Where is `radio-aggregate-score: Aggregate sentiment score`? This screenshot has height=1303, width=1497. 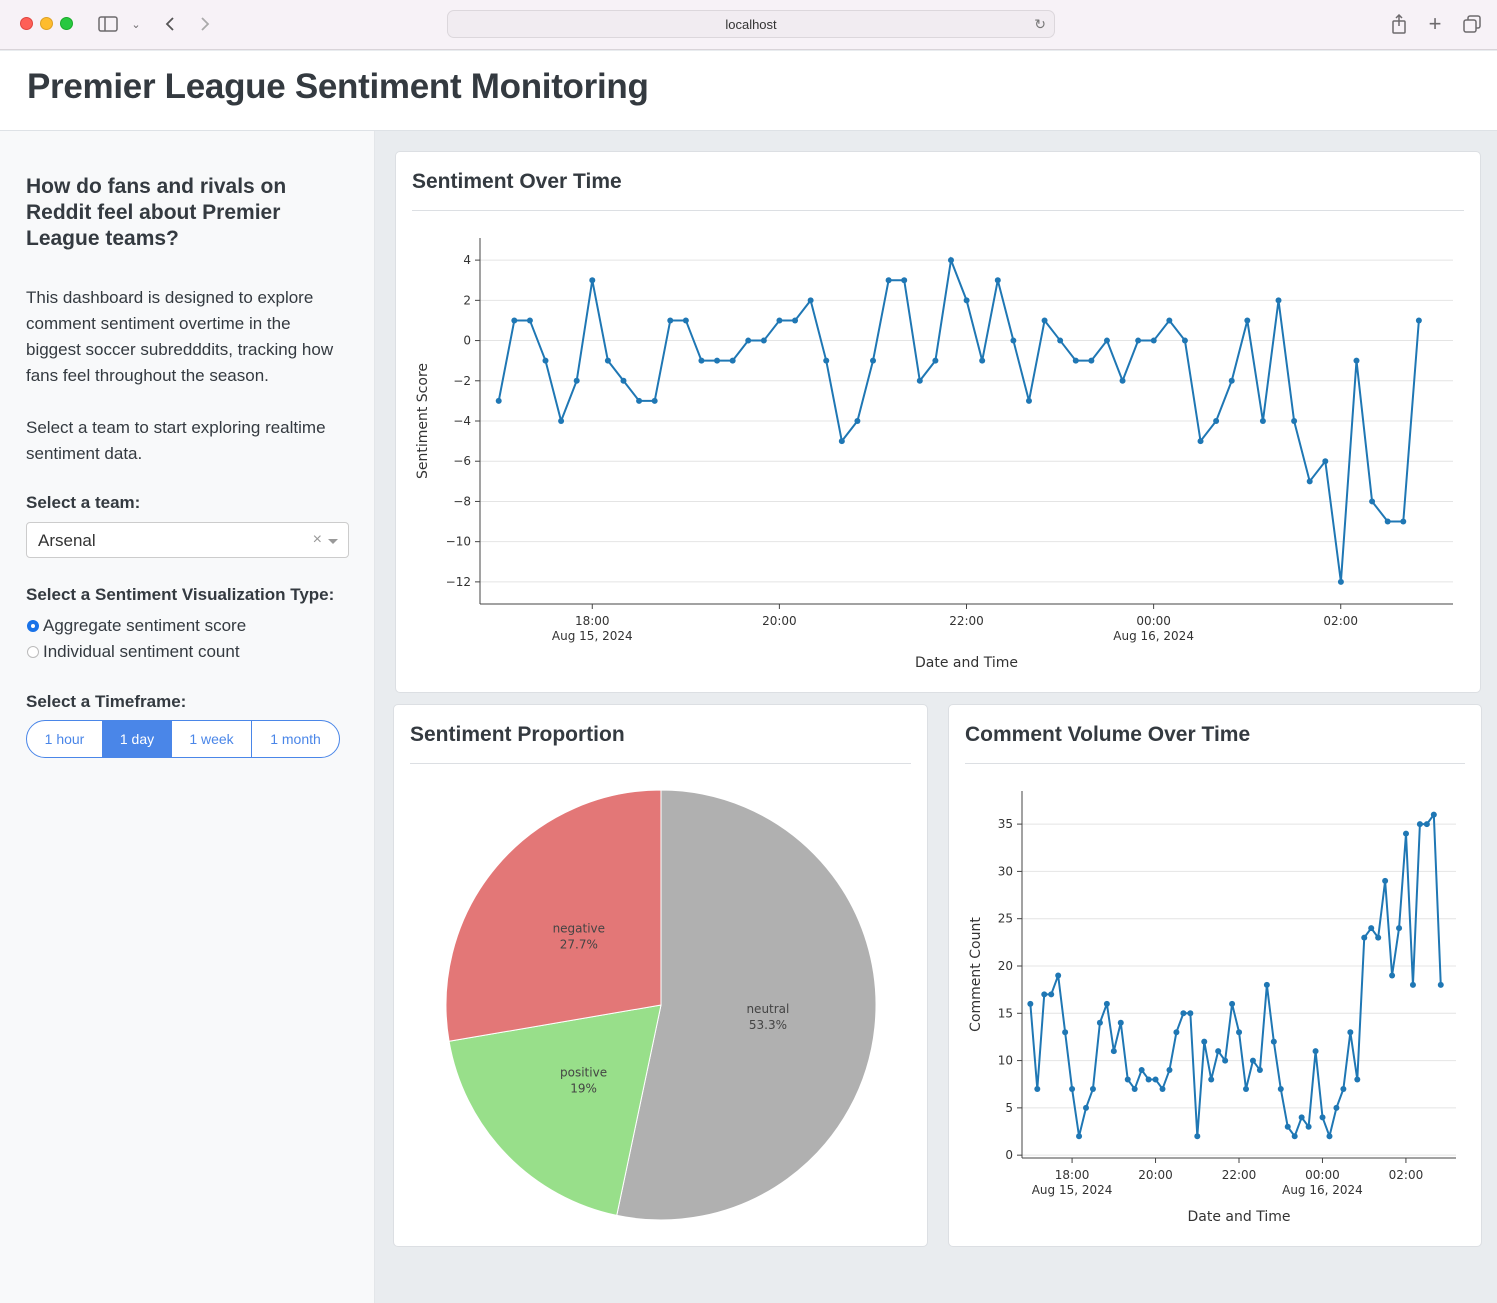 radio-aggregate-score: Aggregate sentiment score is located at coordinates (136, 626).